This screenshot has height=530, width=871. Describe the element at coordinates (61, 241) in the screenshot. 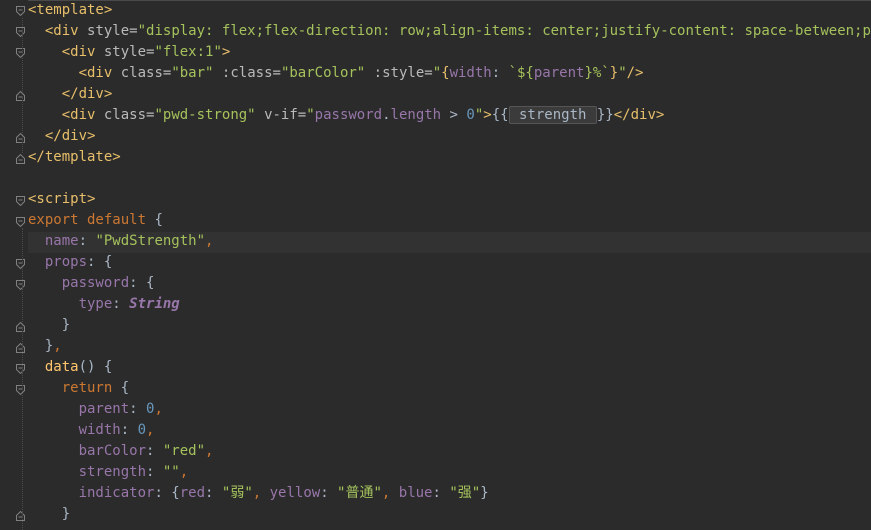

I see `token-prop: name` at that location.